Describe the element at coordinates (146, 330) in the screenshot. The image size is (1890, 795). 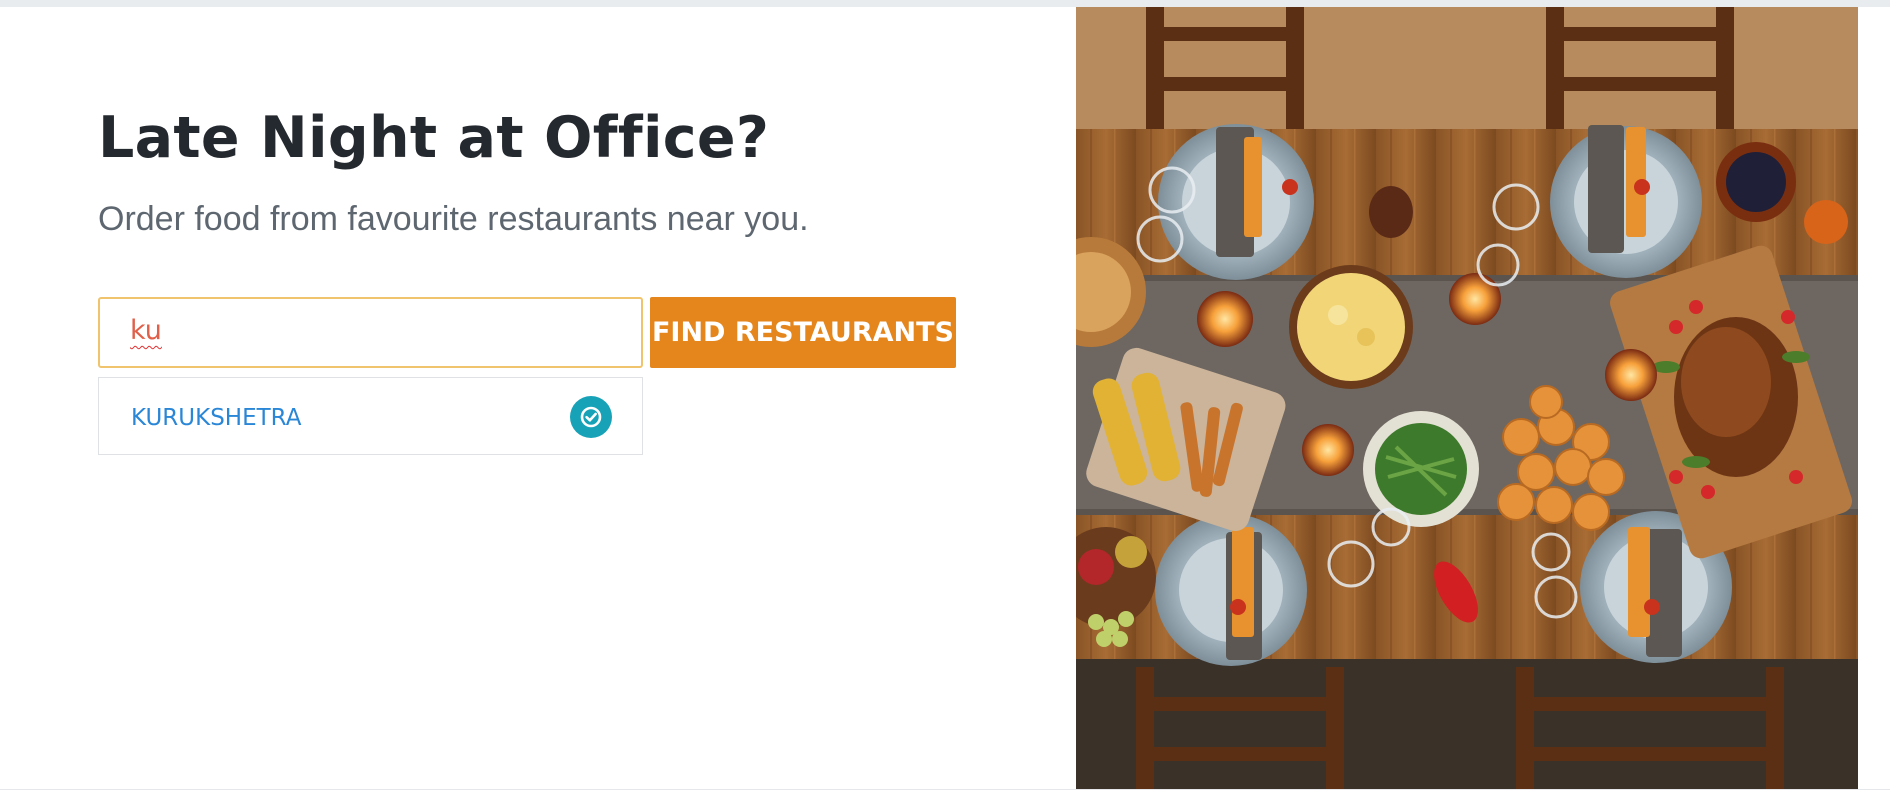
I see `search-input-value: ku` at that location.